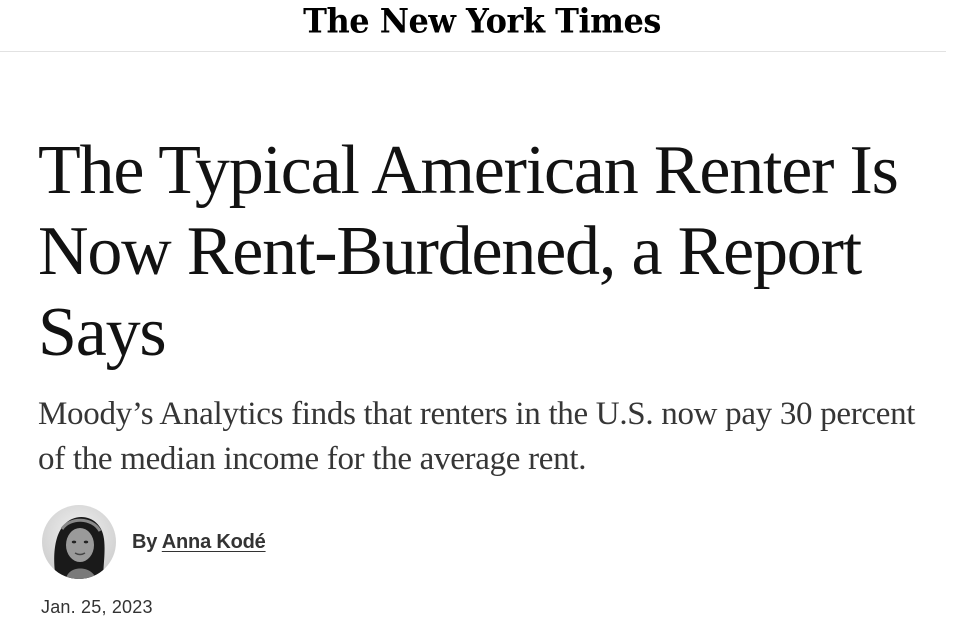 The width and height of the screenshot is (964, 636). I want to click on masthead: The New York Times, so click(473, 26).